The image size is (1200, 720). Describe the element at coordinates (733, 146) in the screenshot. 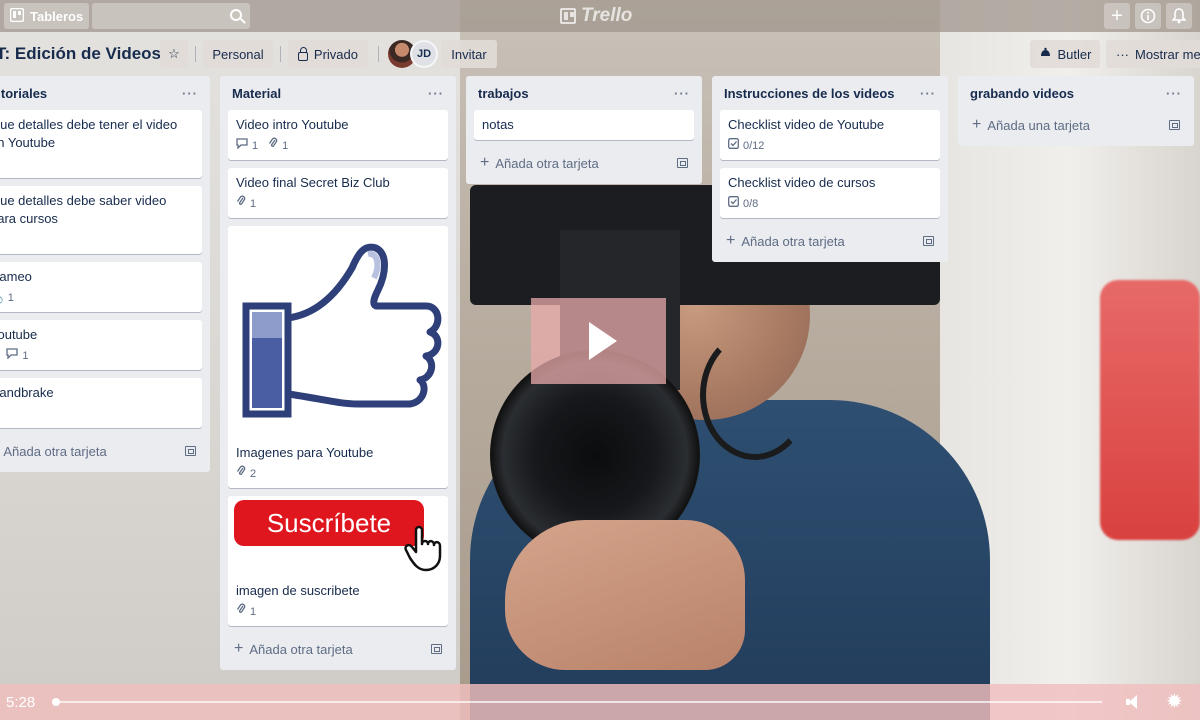

I see `checklist-icon` at that location.